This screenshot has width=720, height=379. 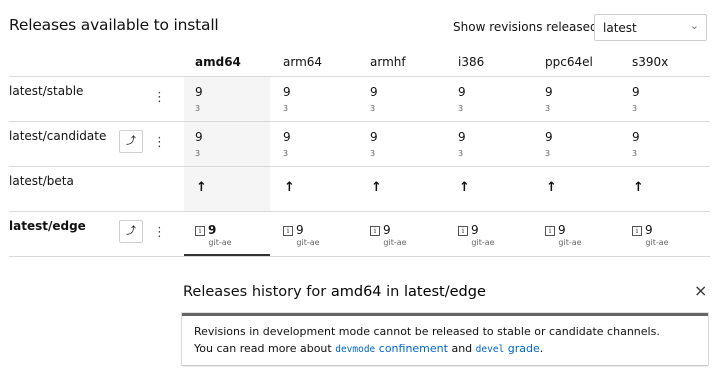 I want to click on cell-stable-s390x: 93, so click(x=636, y=99).